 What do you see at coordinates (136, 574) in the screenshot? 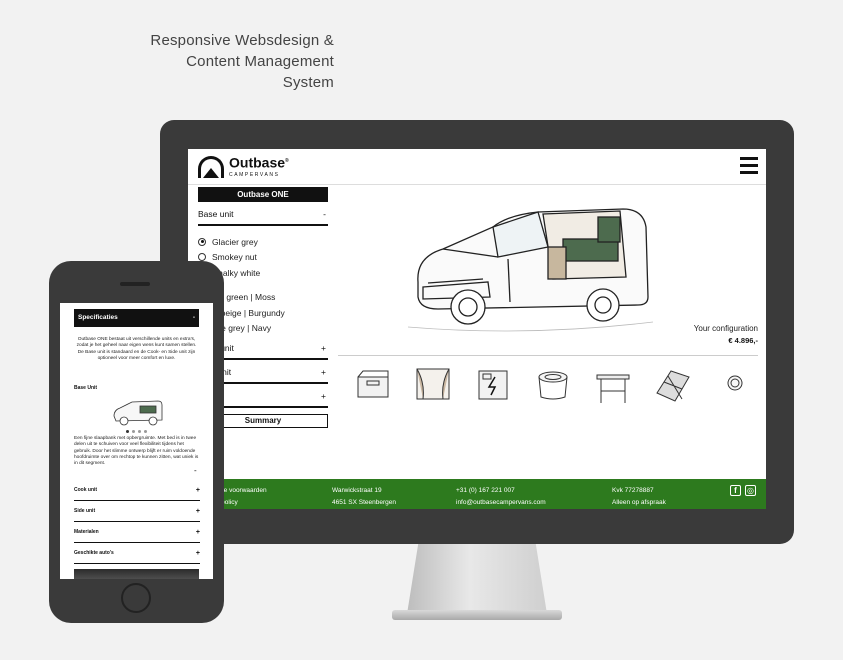
I see `mobile-photo` at bounding box center [136, 574].